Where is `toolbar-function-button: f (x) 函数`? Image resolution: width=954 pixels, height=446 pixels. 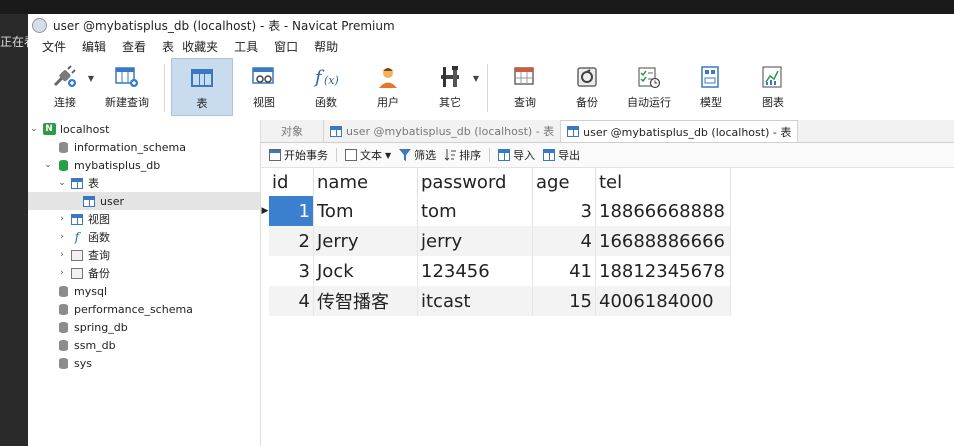 toolbar-function-button: f (x) 函数 is located at coordinates (326, 87).